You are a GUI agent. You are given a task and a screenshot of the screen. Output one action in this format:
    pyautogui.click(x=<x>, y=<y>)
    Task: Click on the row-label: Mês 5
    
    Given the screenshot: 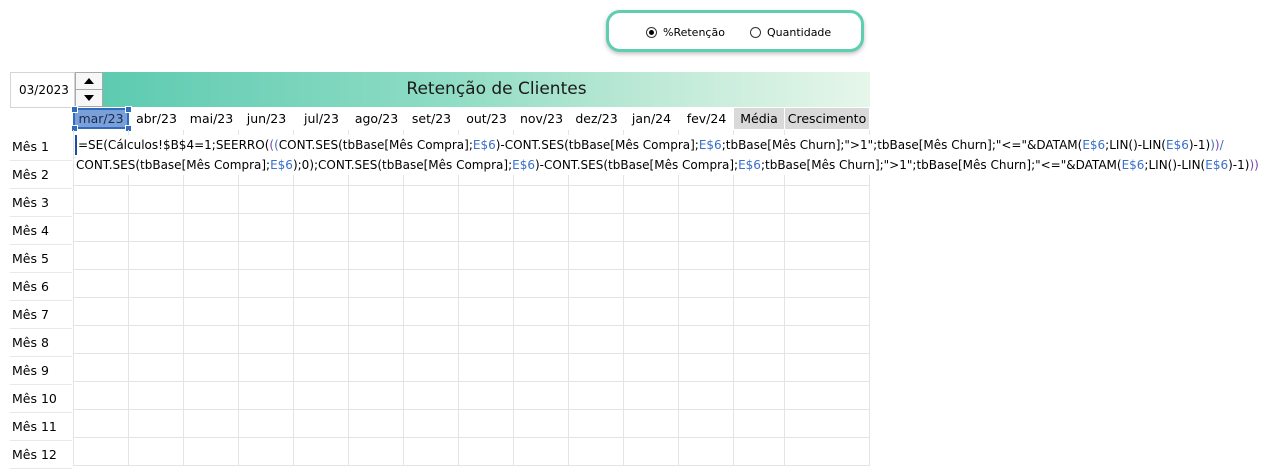 What is the action you would take?
    pyautogui.click(x=41, y=259)
    